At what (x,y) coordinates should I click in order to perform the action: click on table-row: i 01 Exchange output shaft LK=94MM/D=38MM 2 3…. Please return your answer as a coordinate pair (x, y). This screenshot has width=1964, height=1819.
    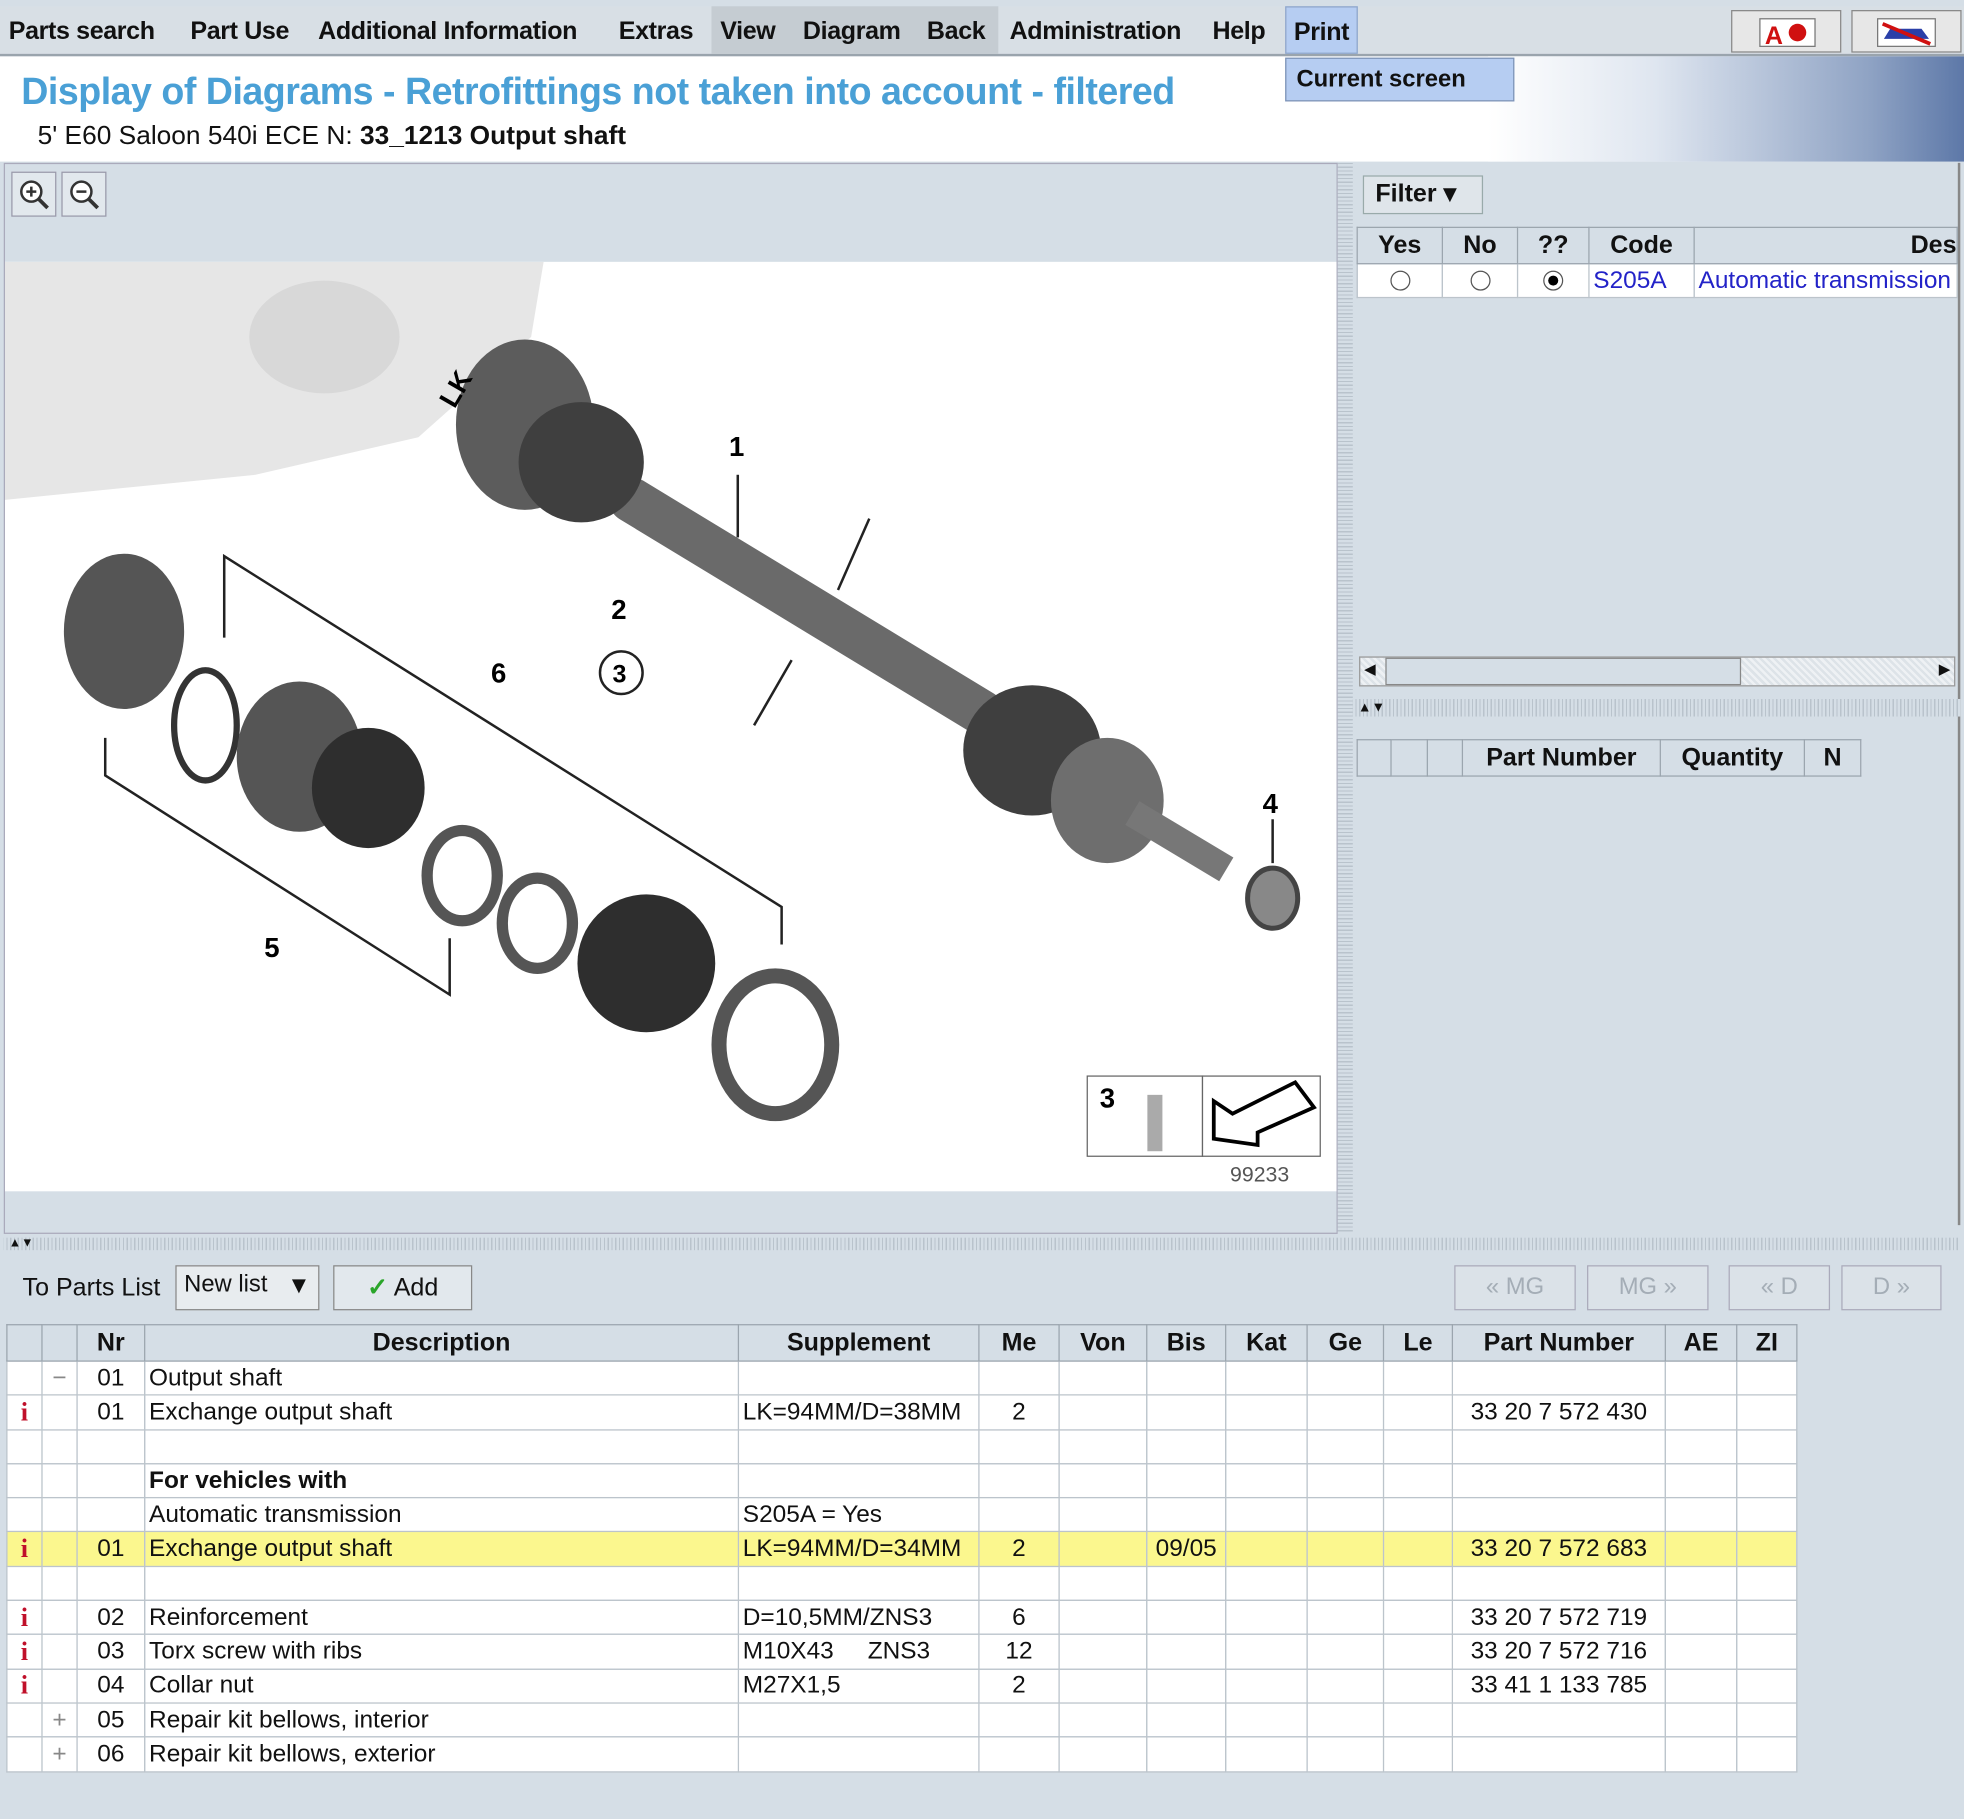
    Looking at the image, I should click on (902, 1412).